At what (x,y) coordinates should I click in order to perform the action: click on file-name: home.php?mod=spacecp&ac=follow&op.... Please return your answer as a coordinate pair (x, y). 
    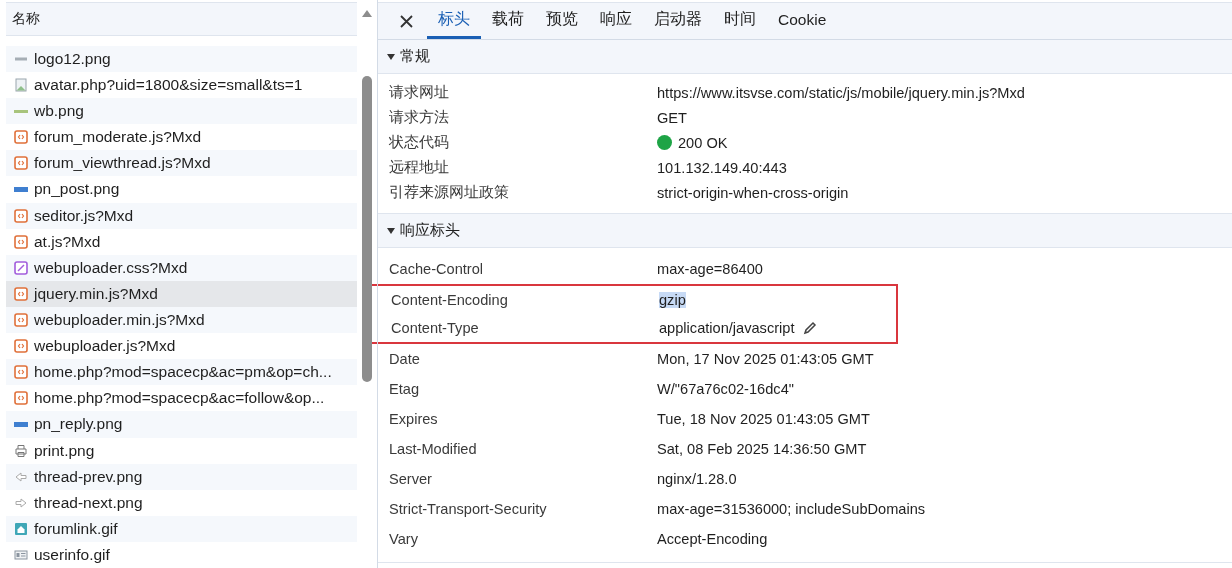
    Looking at the image, I should click on (179, 398).